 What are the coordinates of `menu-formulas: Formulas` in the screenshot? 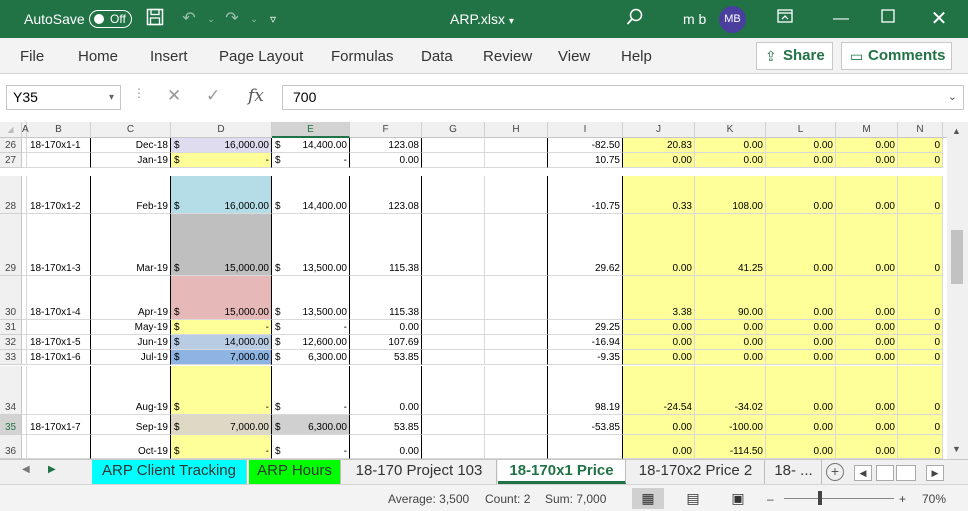 It's located at (362, 56).